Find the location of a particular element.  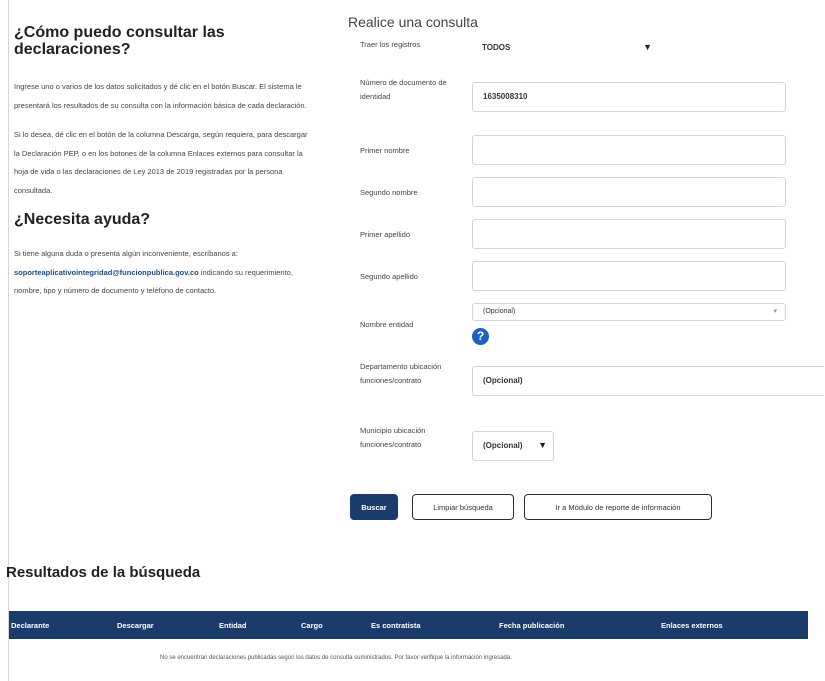

col-enlaces-externos: Enlaces externos is located at coordinates (692, 625).